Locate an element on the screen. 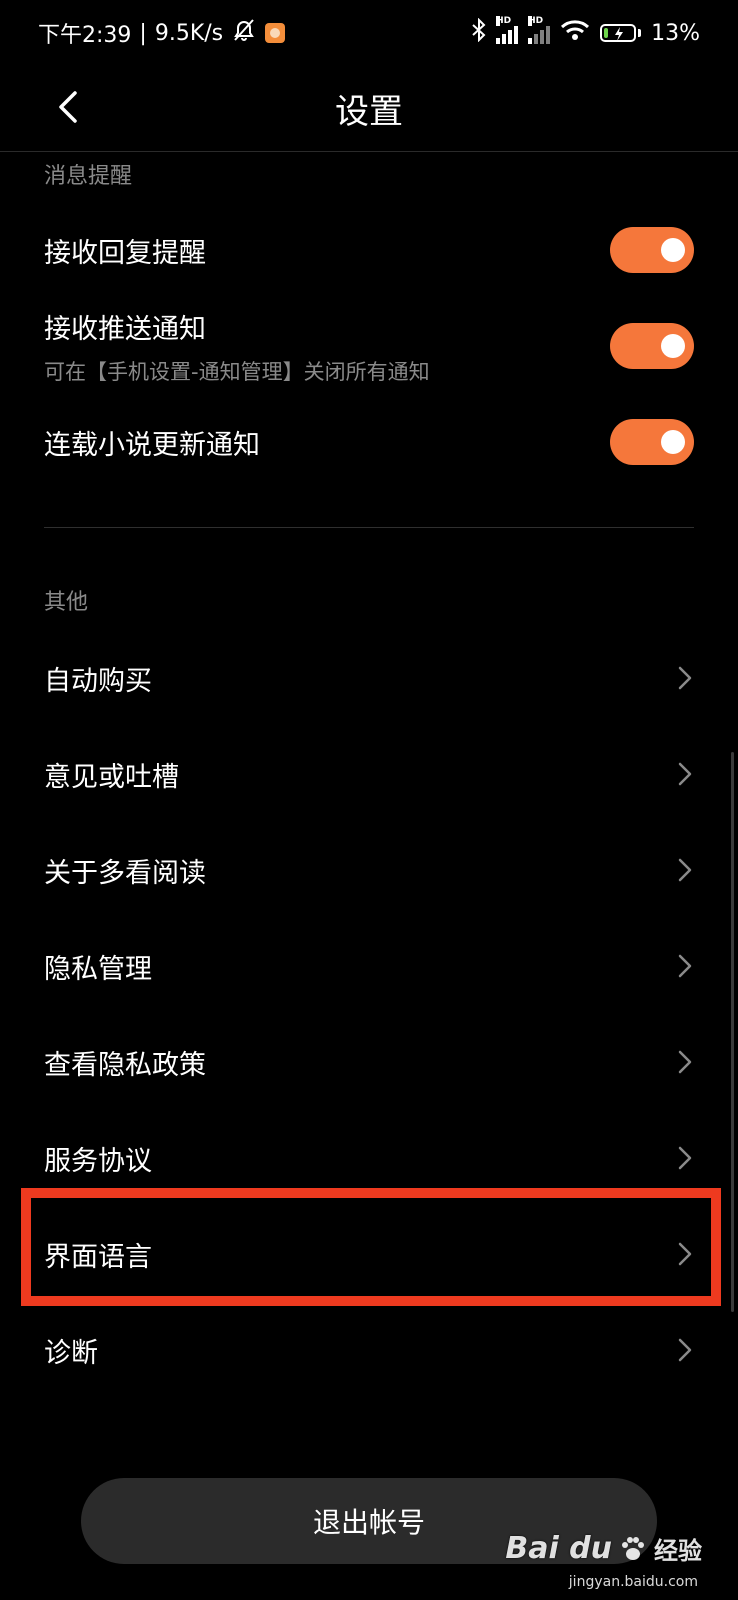 This screenshot has width=738, height=1600. baidu-jingyan-watermark: Bai du 经验 is located at coordinates (603, 1548).